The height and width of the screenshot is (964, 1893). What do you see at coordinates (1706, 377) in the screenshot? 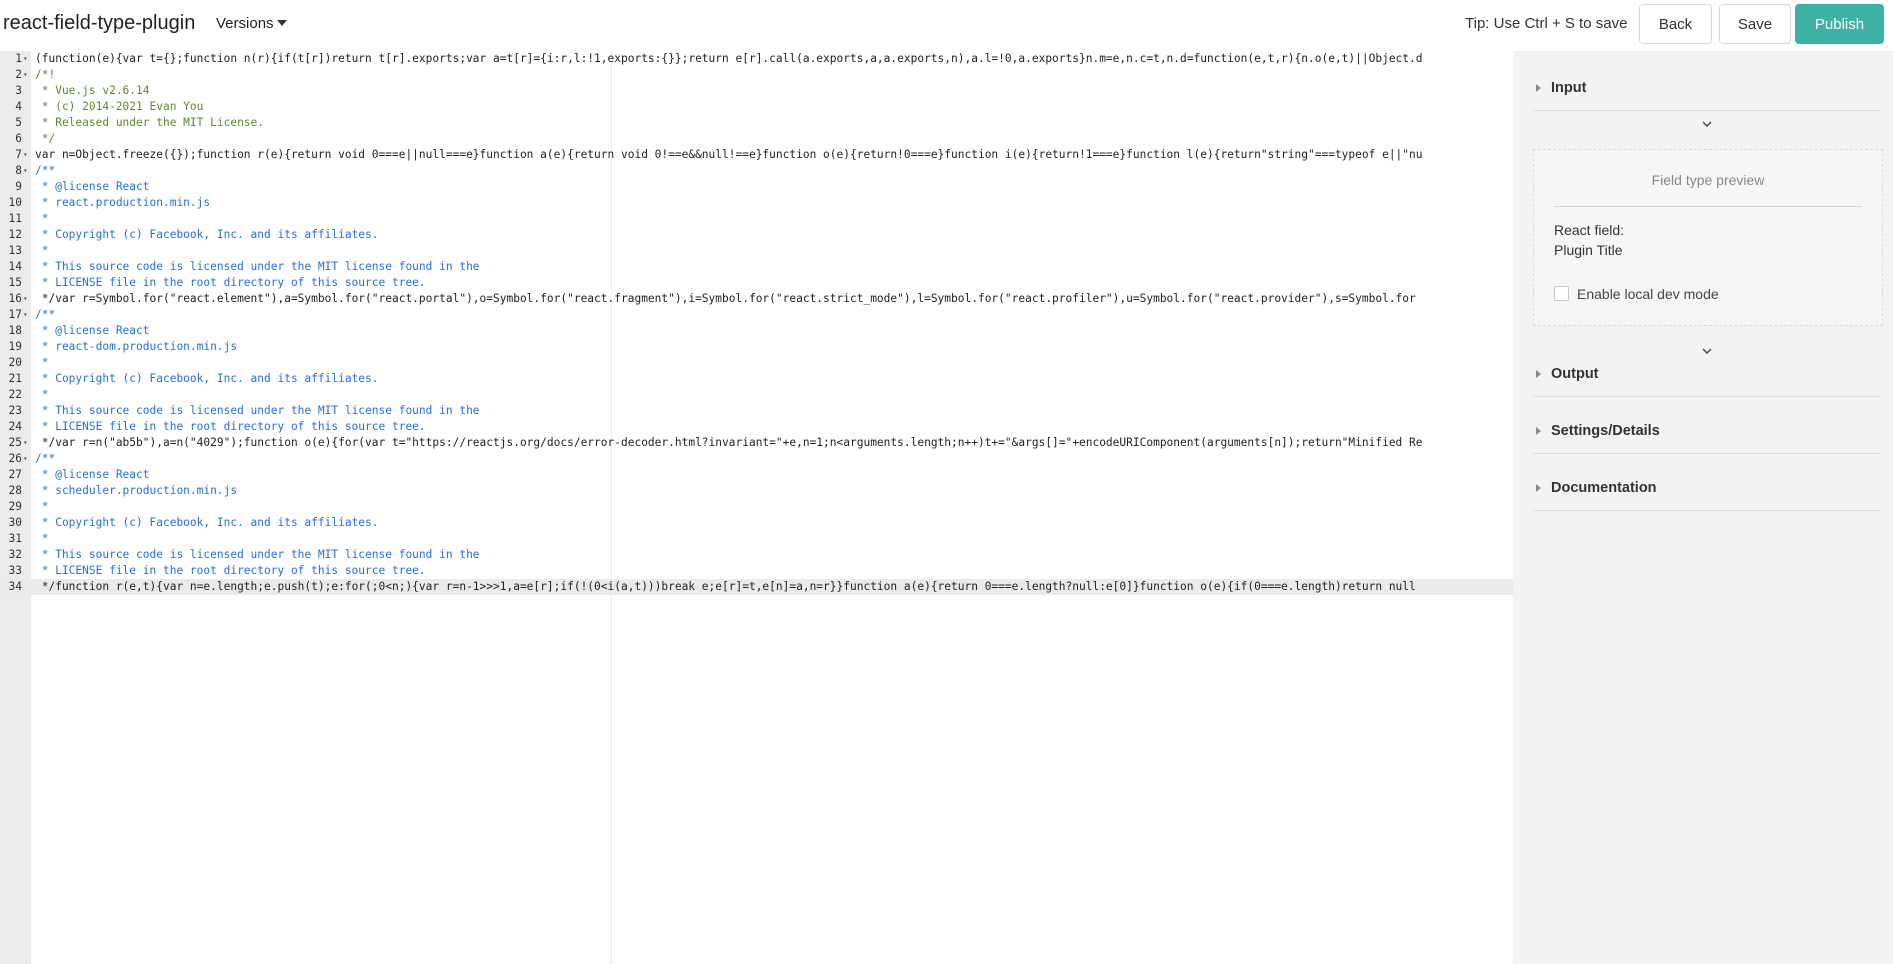
I see `section-output: Output` at bounding box center [1706, 377].